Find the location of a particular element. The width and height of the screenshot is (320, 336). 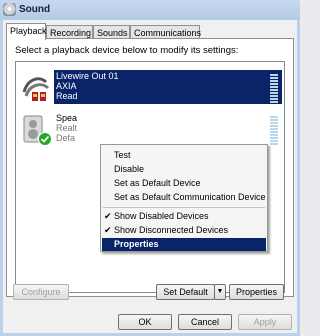

menu-item-set-default: Set as Default Device is located at coordinates (184, 183).